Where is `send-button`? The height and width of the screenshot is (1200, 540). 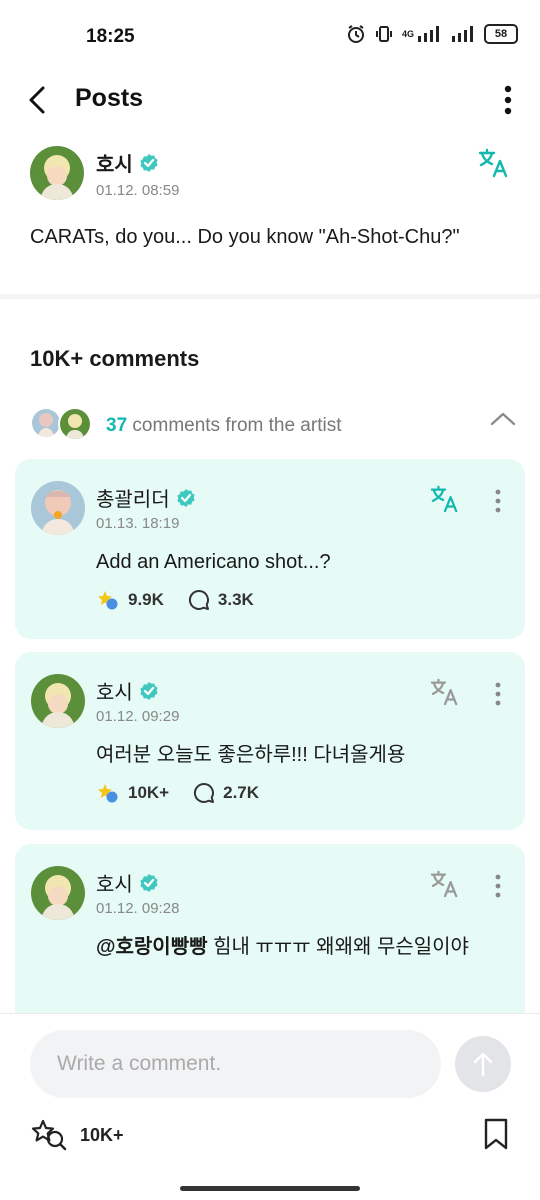 send-button is located at coordinates (483, 1064).